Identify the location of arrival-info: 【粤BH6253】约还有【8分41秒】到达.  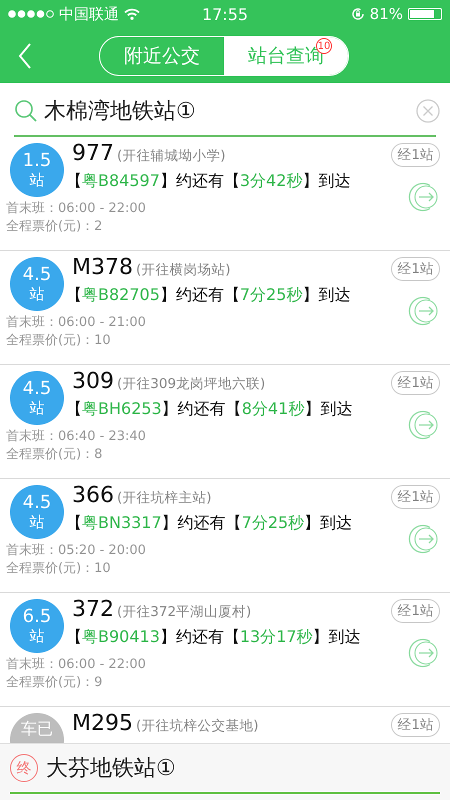
(210, 409).